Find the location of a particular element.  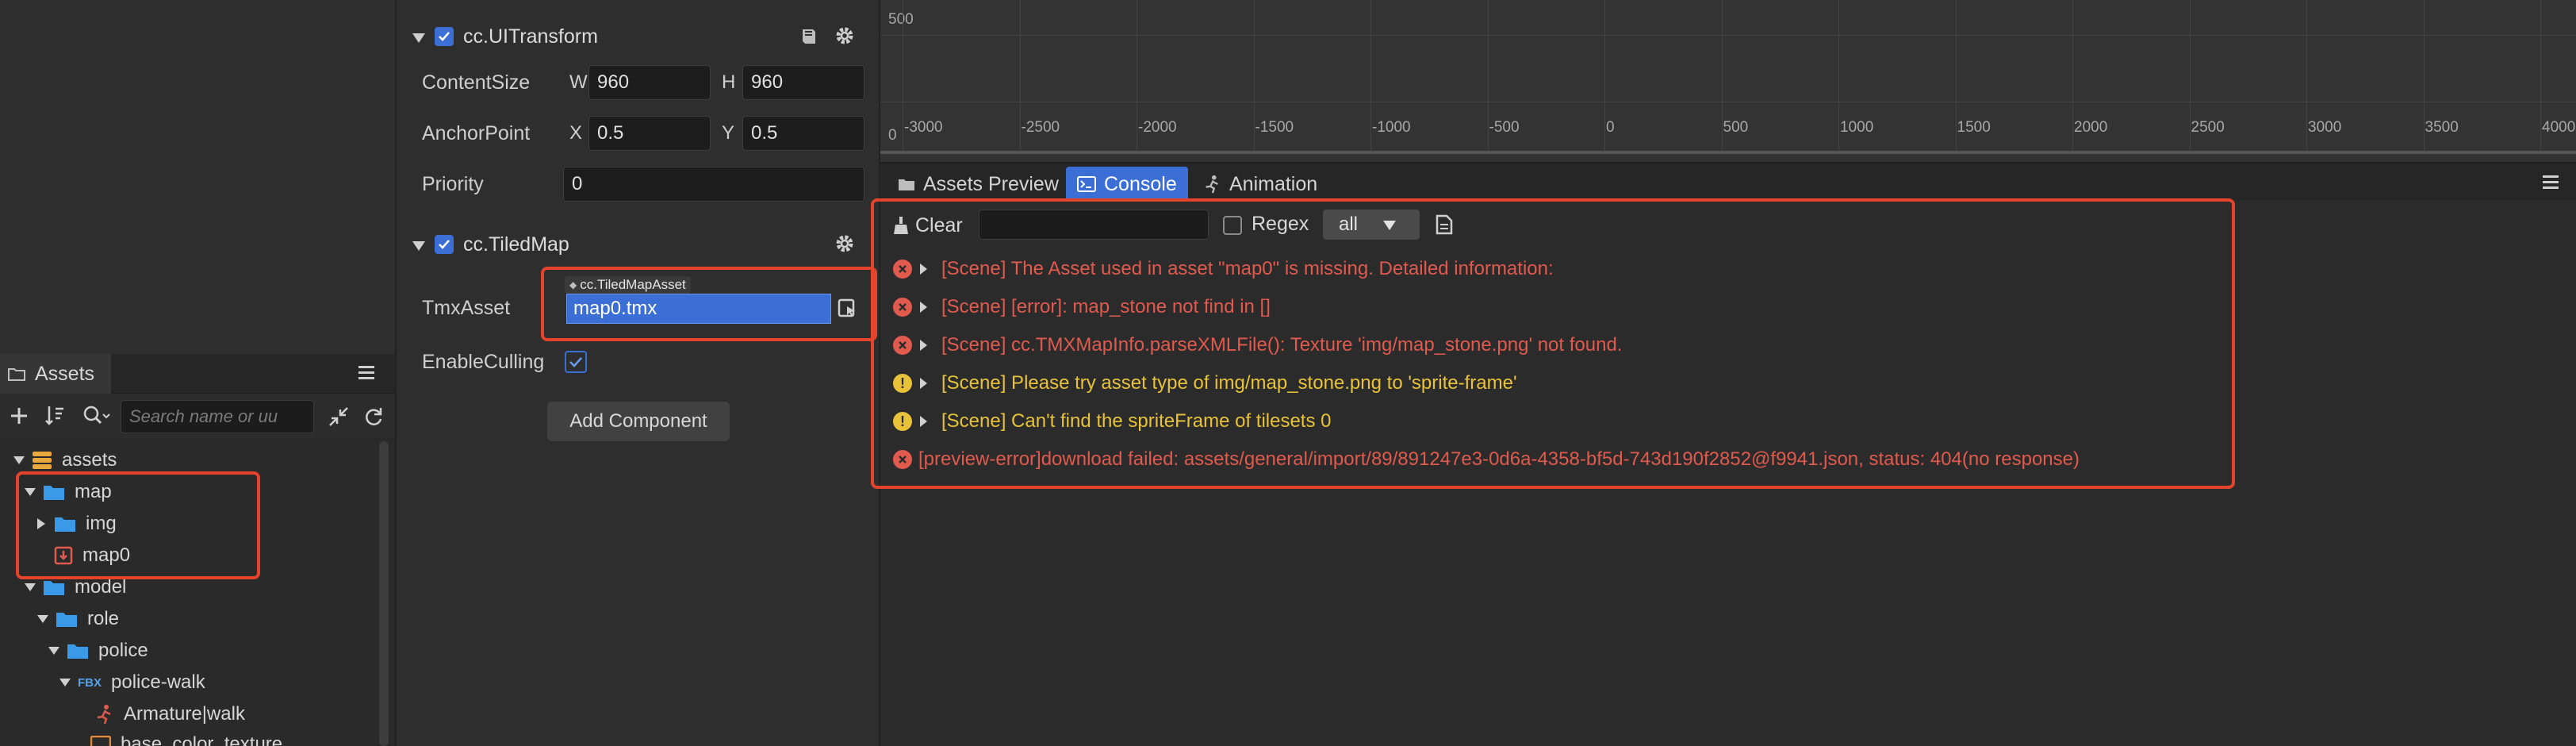

x-tick-label: 4000 is located at coordinates (2559, 127).